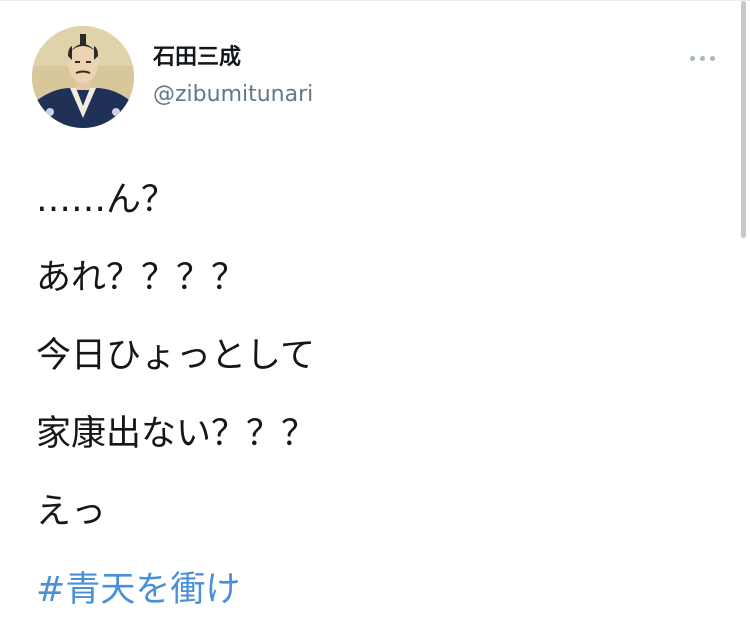 This screenshot has height=643, width=750. Describe the element at coordinates (71, 512) in the screenshot. I see `tweet-line: えっ` at that location.